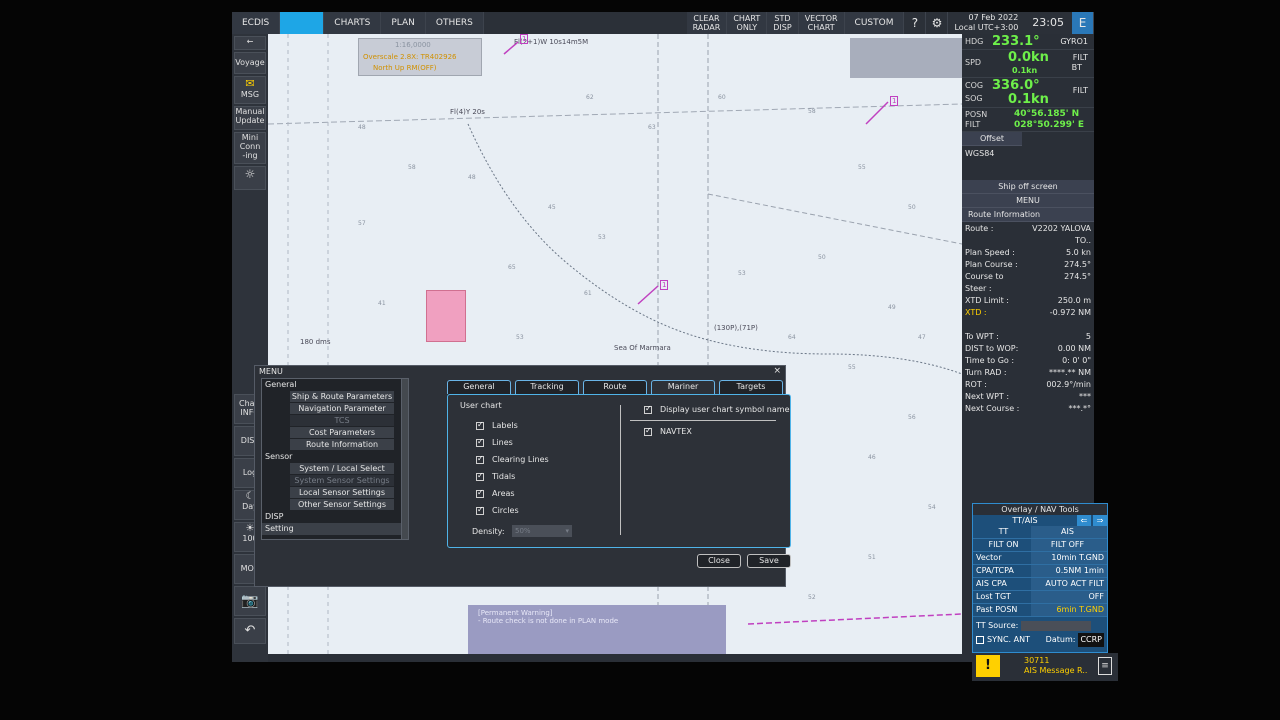 The width and height of the screenshot is (1280, 720). I want to click on sea-name: Sea Of Marmara, so click(642, 348).